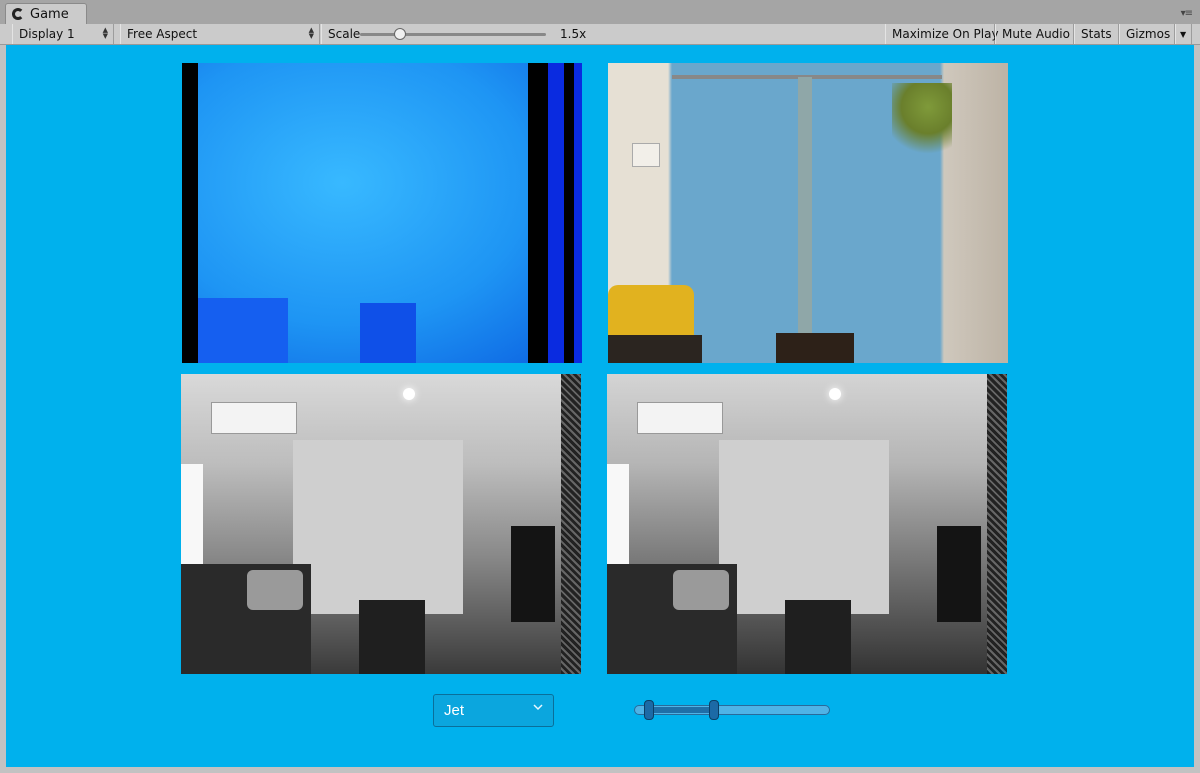 This screenshot has height=773, width=1200. I want to click on scale-slider-track, so click(453, 34).